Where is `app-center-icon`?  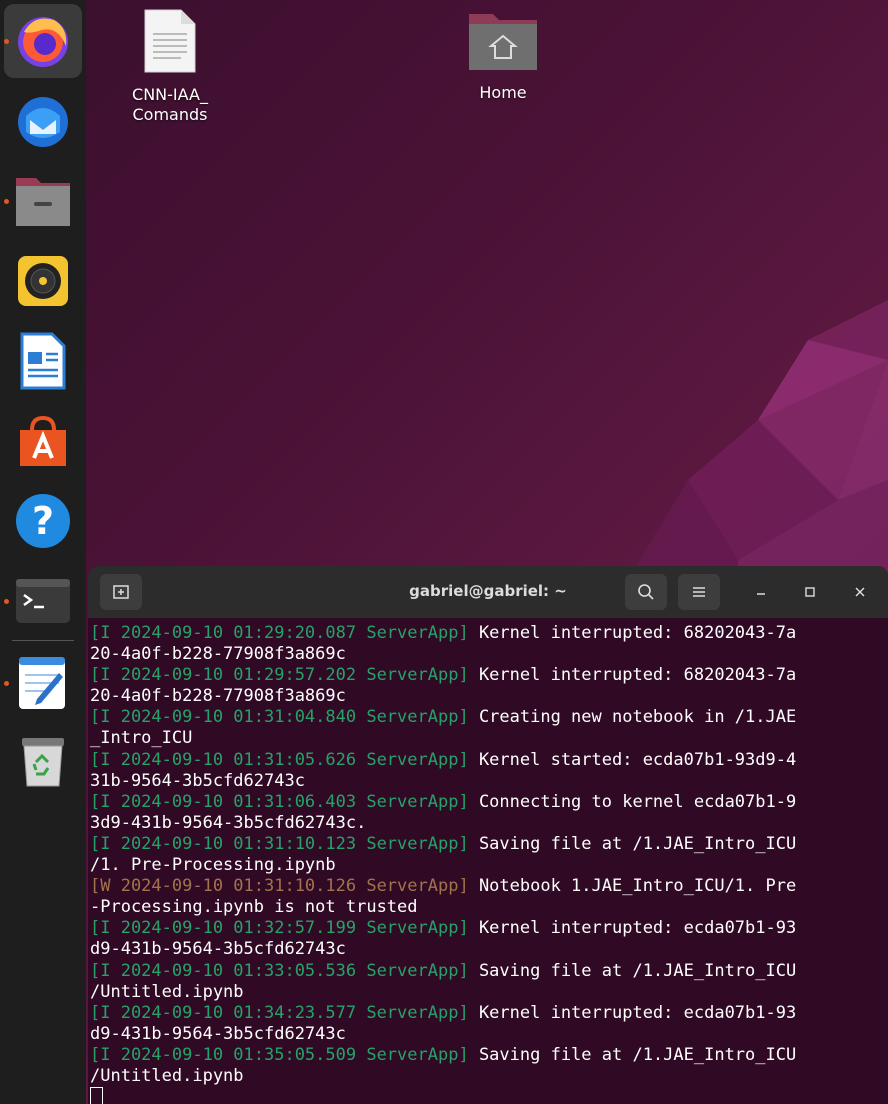 app-center-icon is located at coordinates (43, 440).